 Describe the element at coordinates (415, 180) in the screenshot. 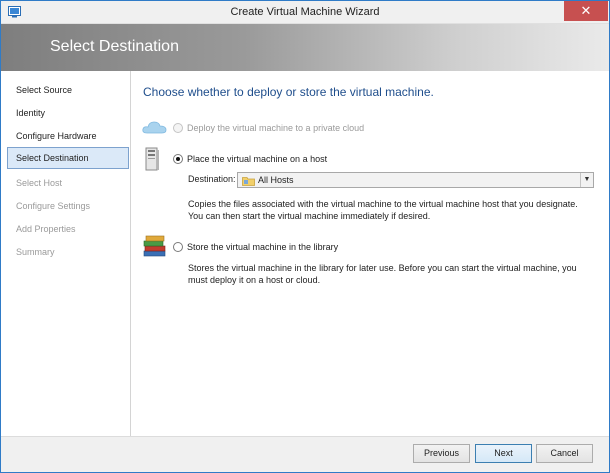

I see `destination-dropdown: All Hosts ▼` at that location.